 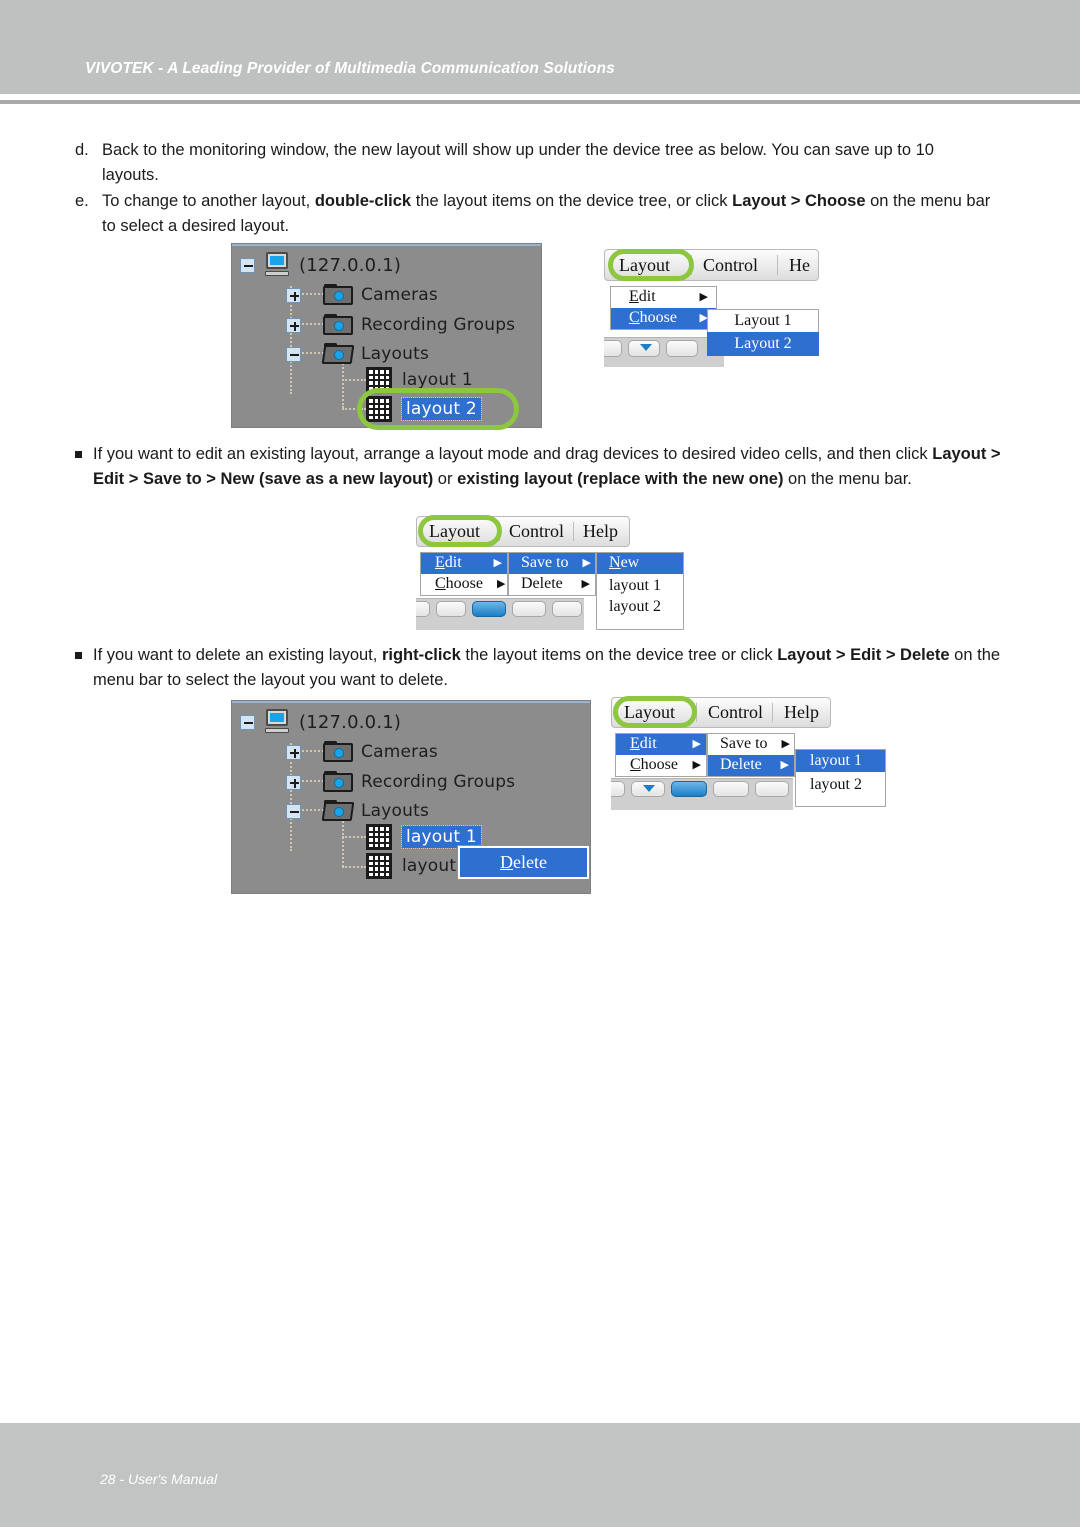 What do you see at coordinates (696, 764) in the screenshot?
I see `submenu-arrow-icon-choose-delete: ▶` at bounding box center [696, 764].